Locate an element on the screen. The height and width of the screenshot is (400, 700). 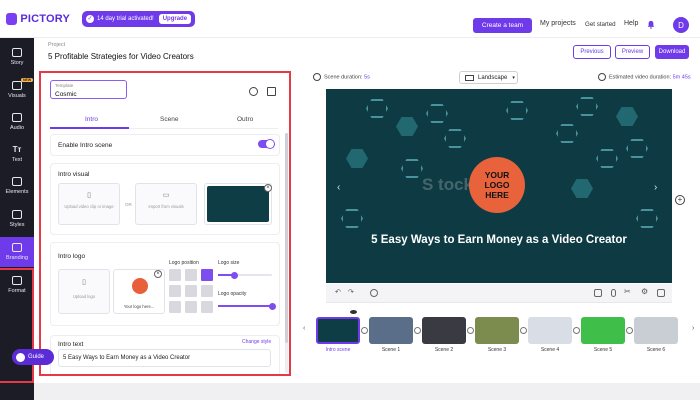
import-visual-box: ▭ Import from visuals is located at coordinates (166, 204).